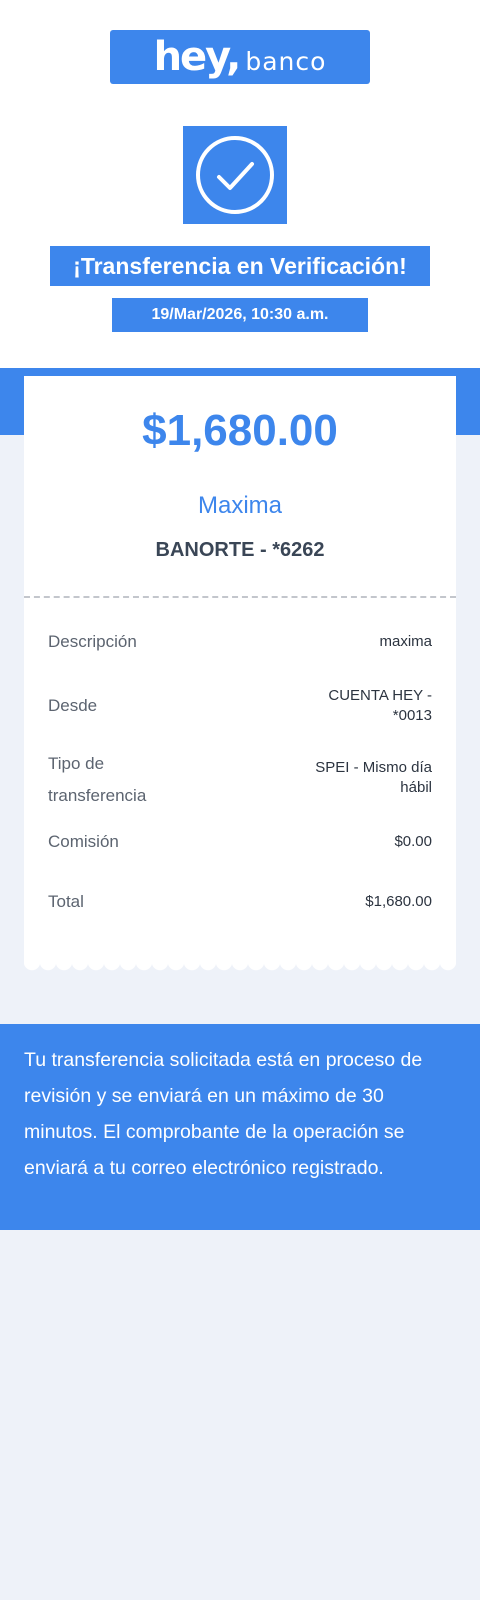 The width and height of the screenshot is (480, 1600). Describe the element at coordinates (97, 779) in the screenshot. I see `detail-label: Tipo de transferencia` at that location.